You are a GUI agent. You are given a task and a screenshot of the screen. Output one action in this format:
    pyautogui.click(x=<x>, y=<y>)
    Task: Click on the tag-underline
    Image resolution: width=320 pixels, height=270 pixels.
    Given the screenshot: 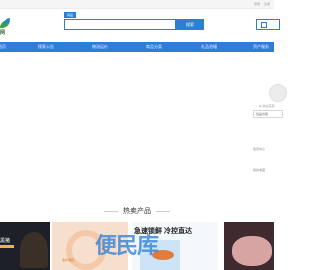 What is the action you would take?
    pyautogui.click(x=7, y=246)
    